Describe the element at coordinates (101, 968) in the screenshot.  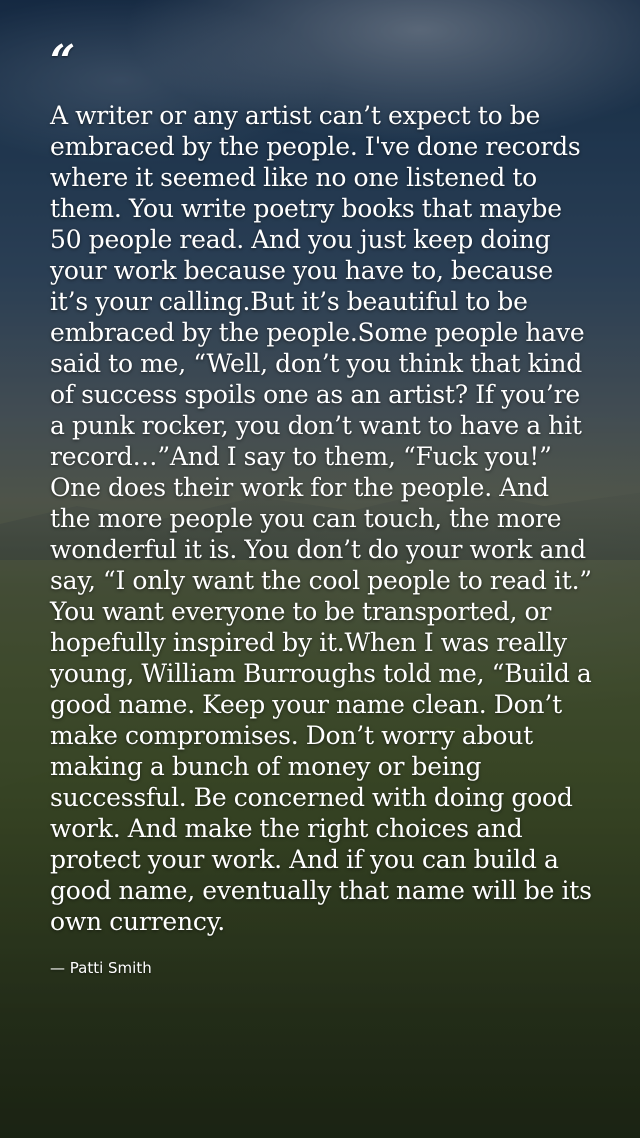
I see `quote-author: — Patti Smith` at that location.